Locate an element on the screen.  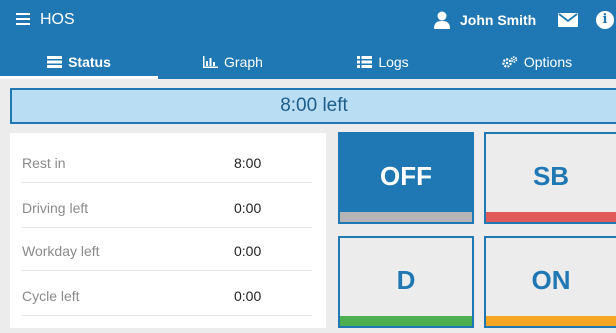
tab-status: Status is located at coordinates (79, 62).